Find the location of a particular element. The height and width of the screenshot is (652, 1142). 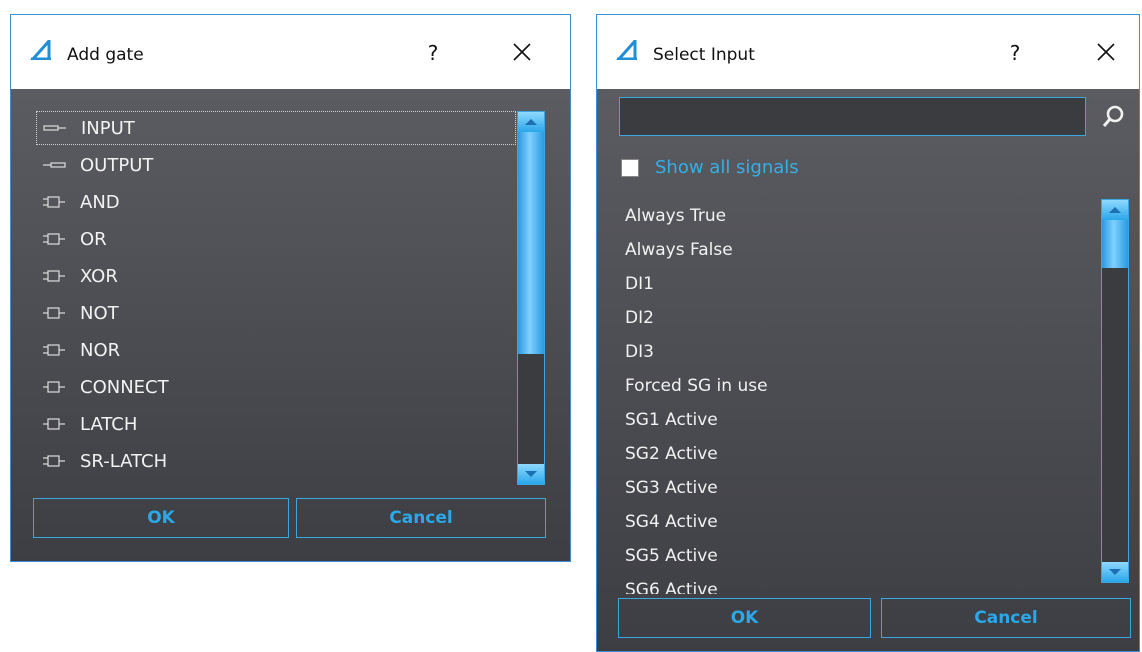

not-gate-icon is located at coordinates (54, 313).